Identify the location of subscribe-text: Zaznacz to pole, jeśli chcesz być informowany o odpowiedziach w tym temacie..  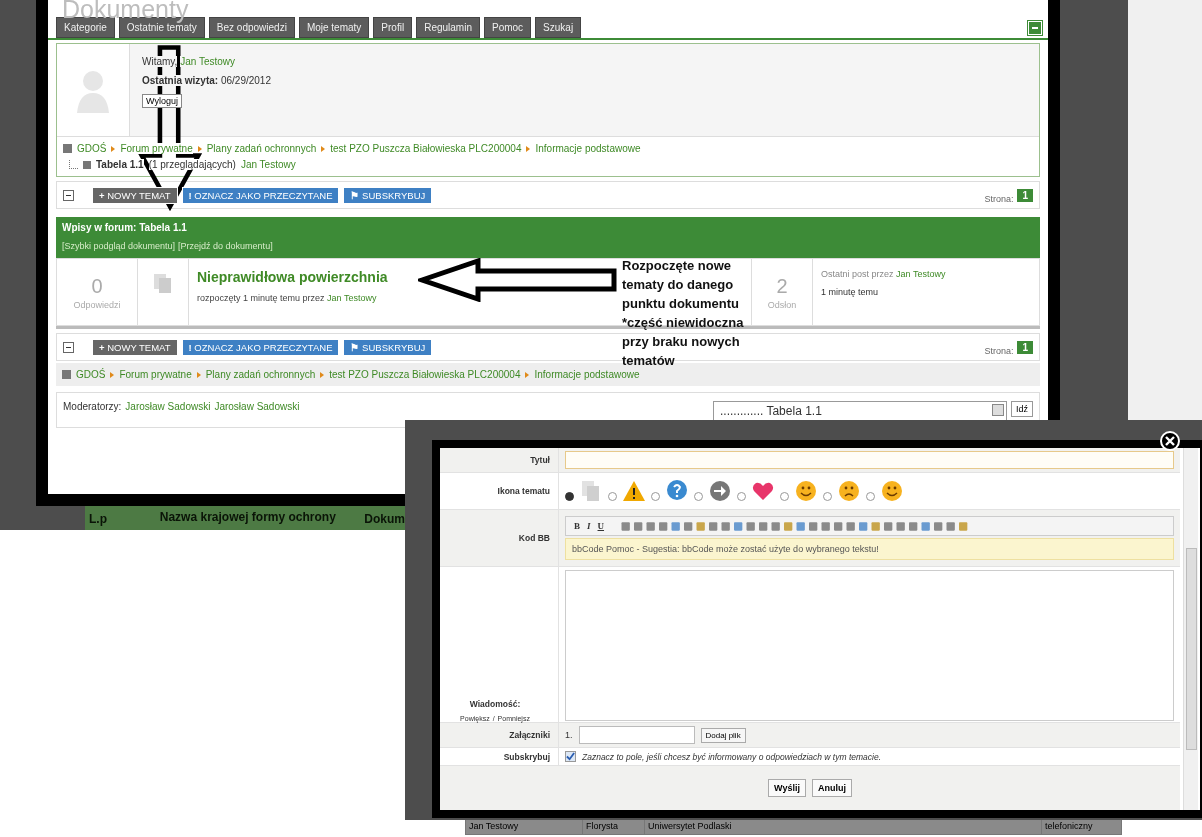
(732, 756).